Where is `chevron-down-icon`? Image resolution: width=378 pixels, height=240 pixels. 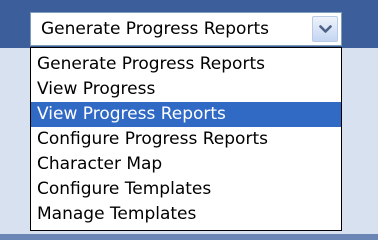
chevron-down-icon is located at coordinates (325, 29).